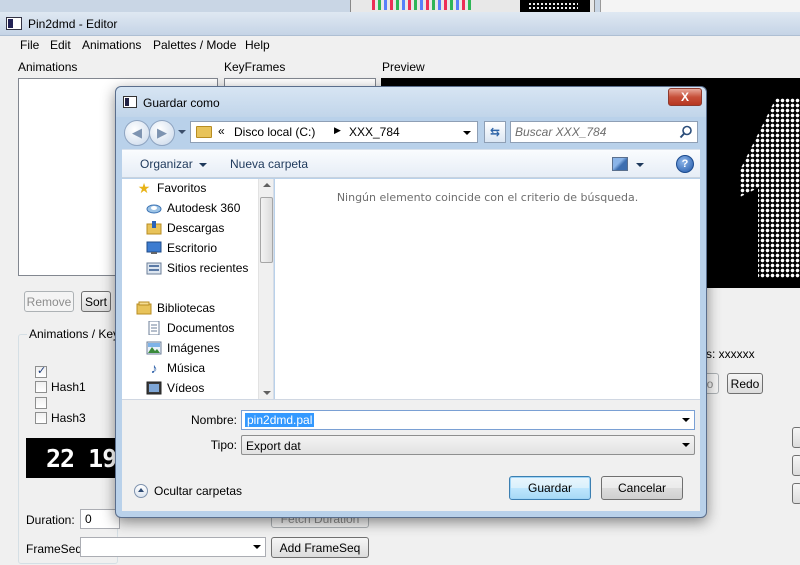 This screenshot has height=565, width=800. Describe the element at coordinates (468, 420) in the screenshot. I see `file-name-input: pin2dmd.pal` at that location.